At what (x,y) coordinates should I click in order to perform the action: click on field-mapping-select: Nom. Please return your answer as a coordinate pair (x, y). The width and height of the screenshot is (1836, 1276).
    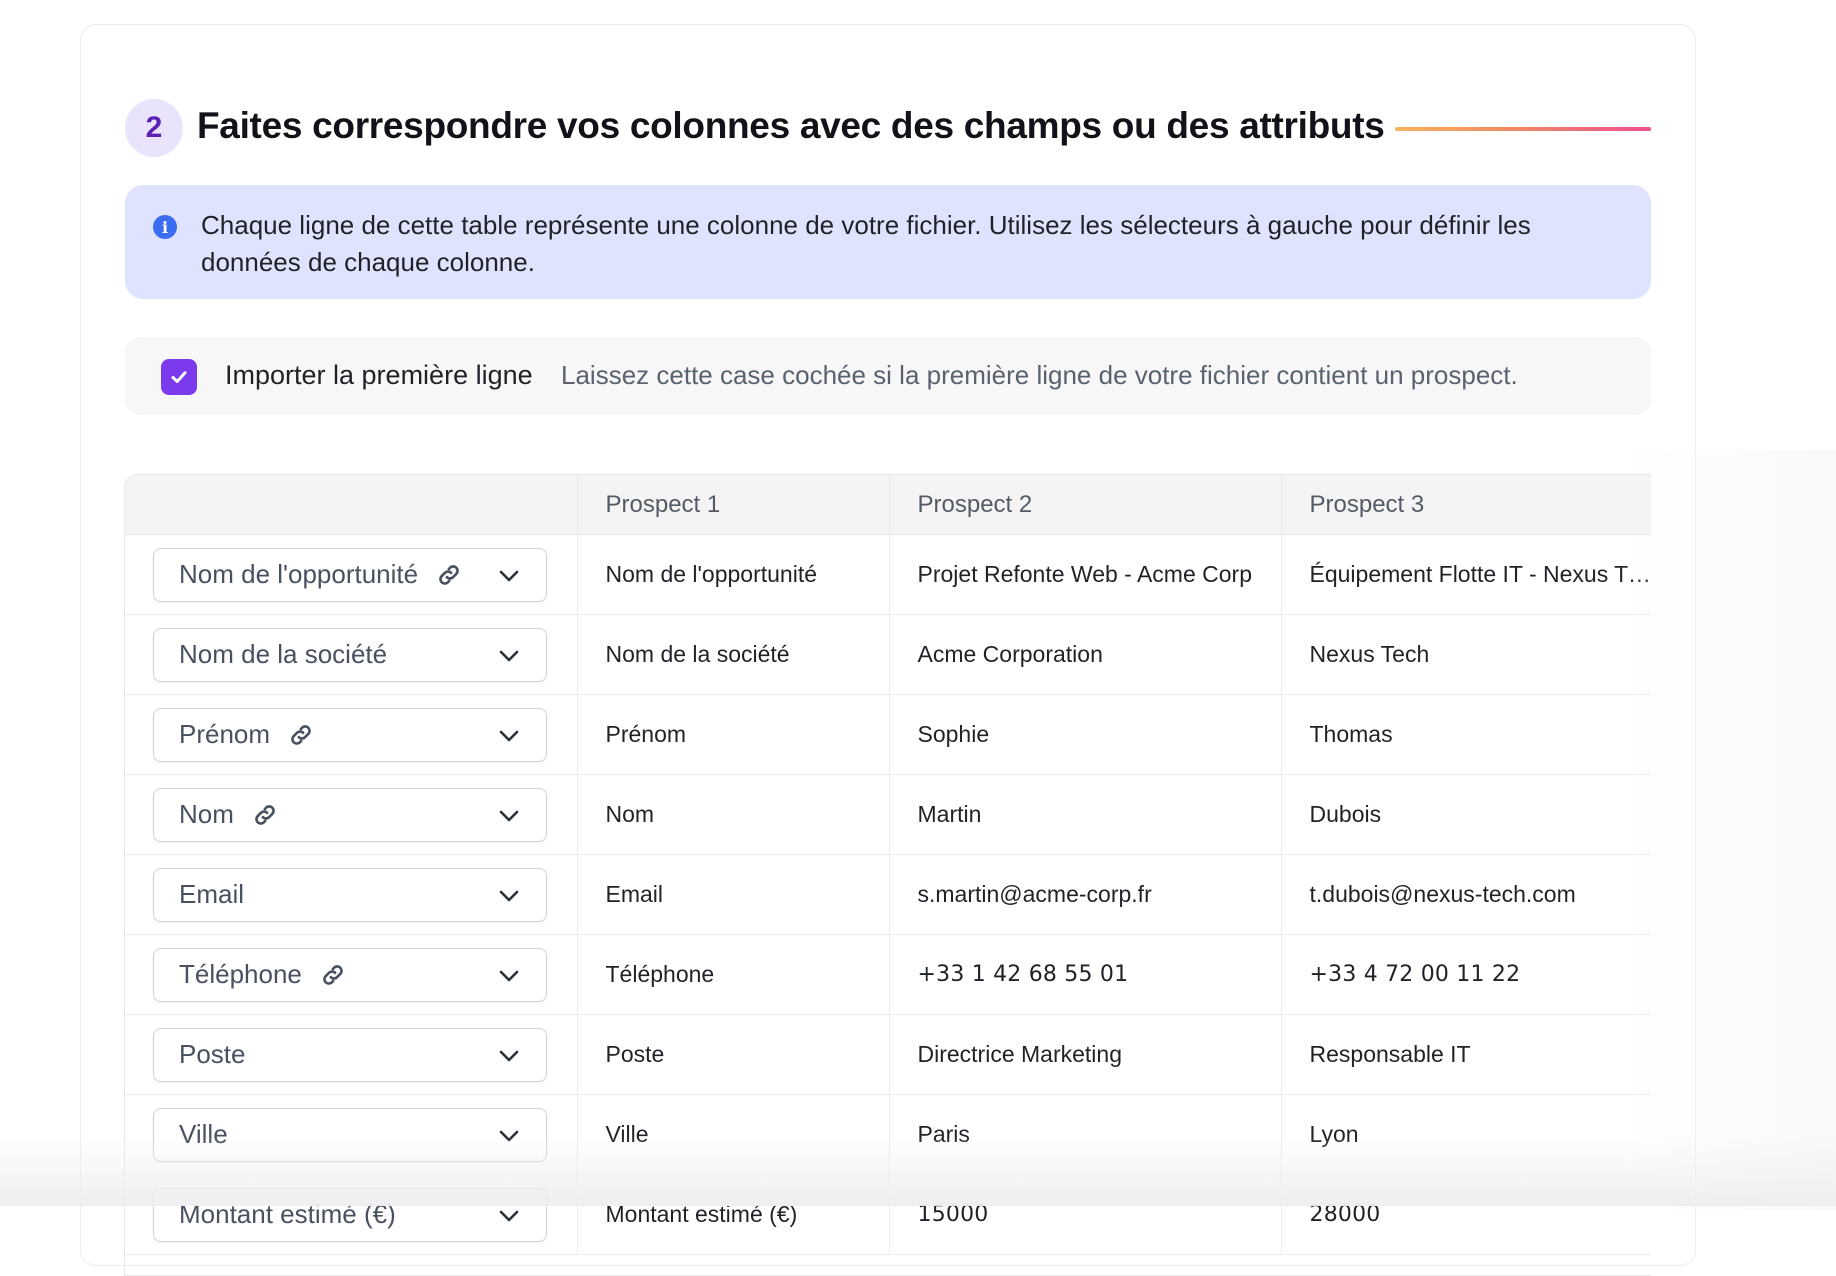
    Looking at the image, I should click on (350, 814).